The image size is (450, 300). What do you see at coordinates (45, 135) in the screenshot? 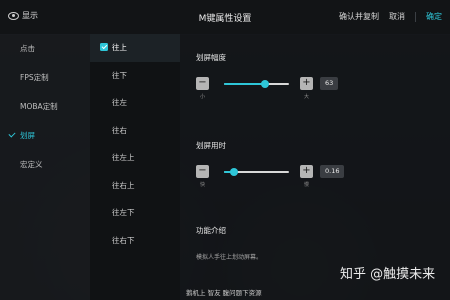
I see `nav-item-swipe: 划屏` at bounding box center [45, 135].